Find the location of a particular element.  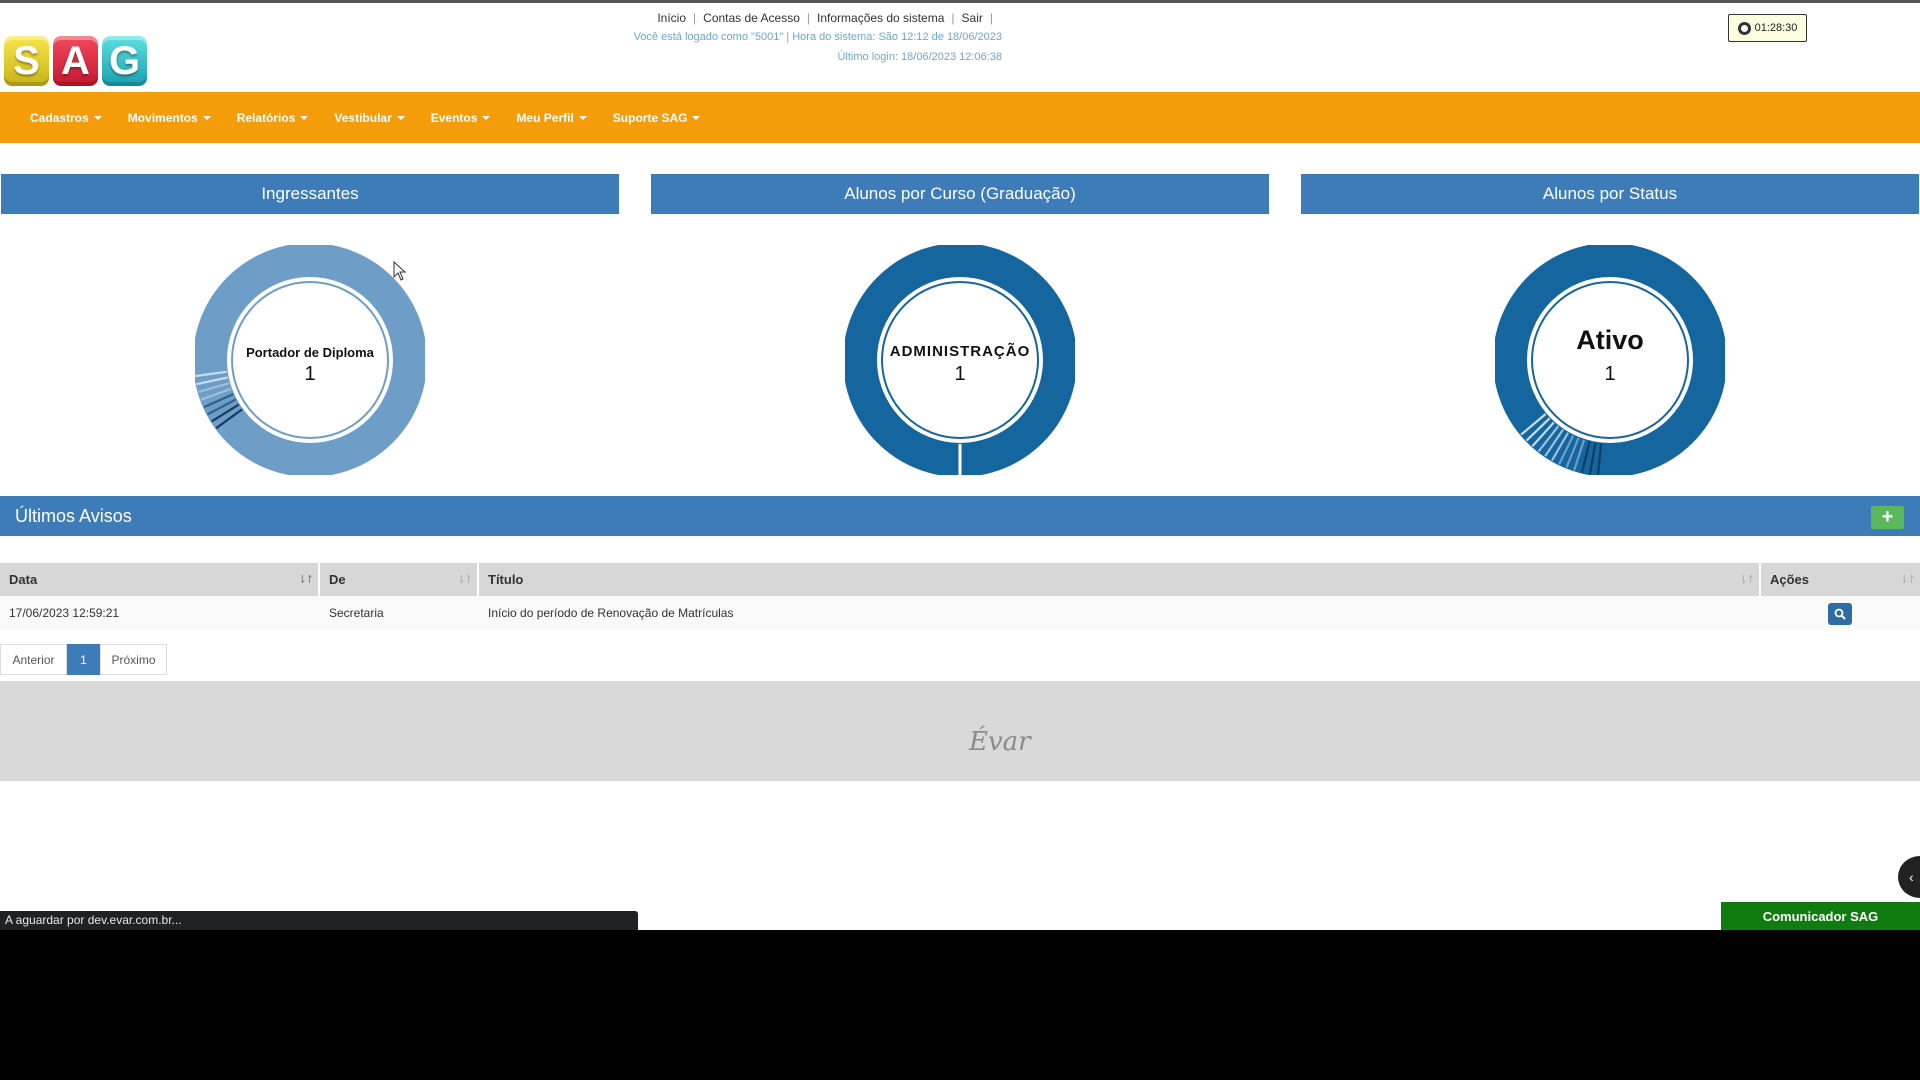

logo-letter: S is located at coordinates (26, 61).